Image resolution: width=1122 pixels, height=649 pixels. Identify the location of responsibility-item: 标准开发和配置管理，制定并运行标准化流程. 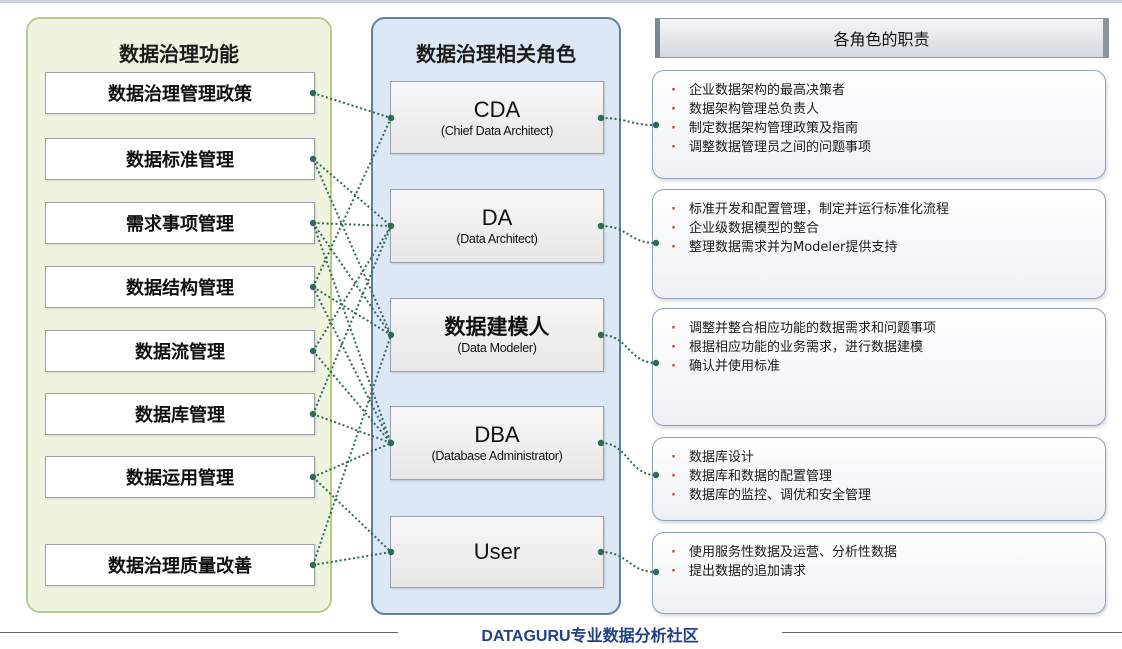
(883, 209).